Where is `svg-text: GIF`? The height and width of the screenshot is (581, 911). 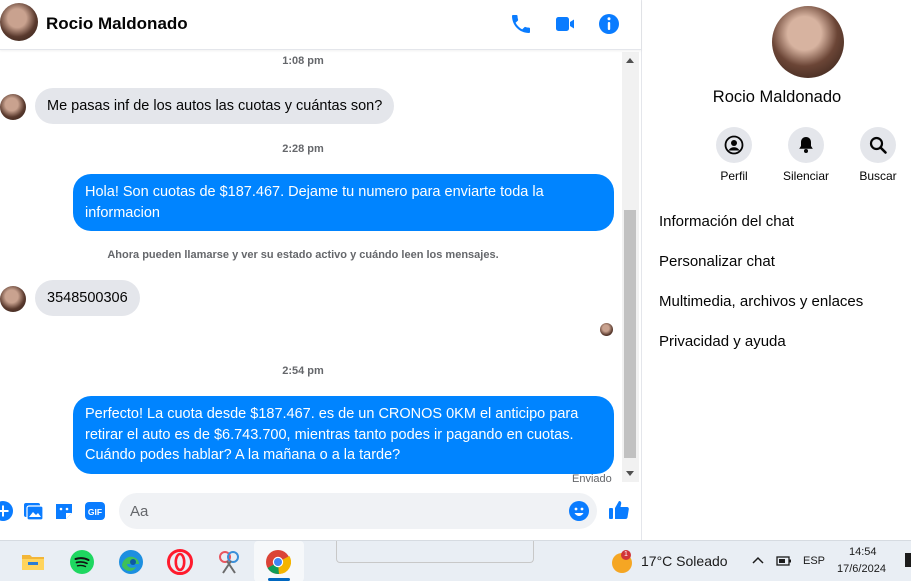
svg-text: GIF is located at coordinates (95, 512).